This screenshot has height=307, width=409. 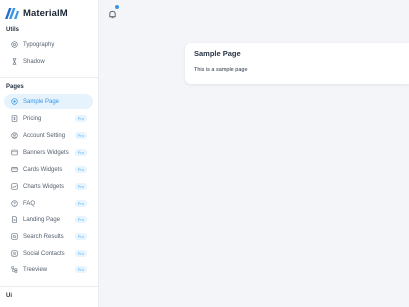 What do you see at coordinates (297, 63) in the screenshot?
I see `sample-page-card: Sample Page This is a sample page` at bounding box center [297, 63].